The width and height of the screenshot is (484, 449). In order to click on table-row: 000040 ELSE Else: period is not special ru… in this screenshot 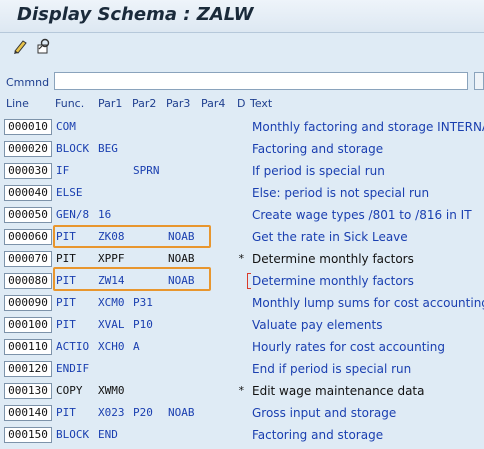, I will do `click(242, 193)`.